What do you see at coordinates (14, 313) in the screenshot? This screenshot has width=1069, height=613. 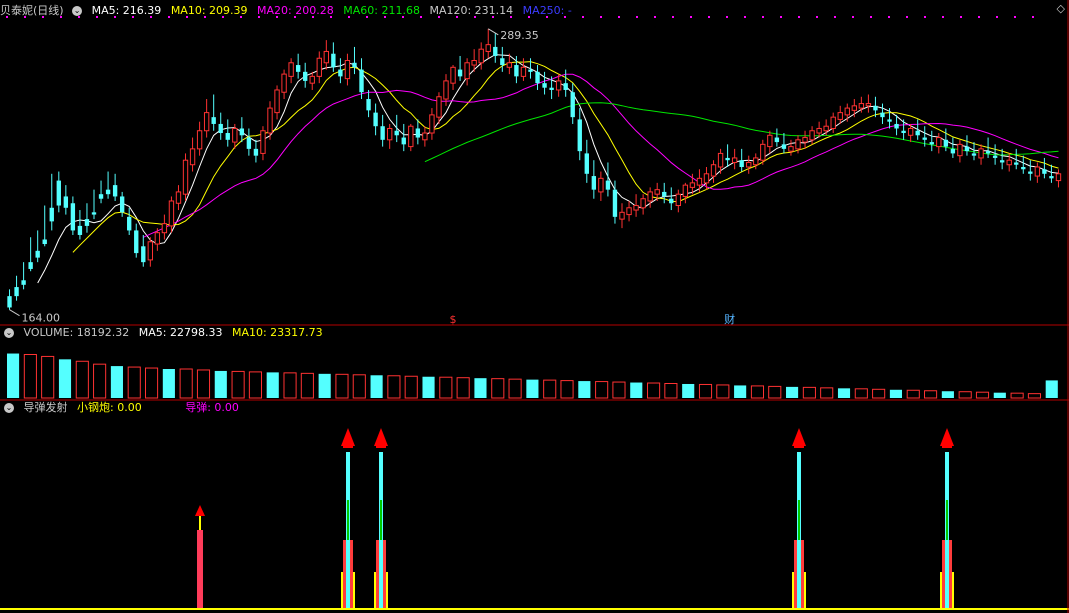 I see `min-price-pointer` at bounding box center [14, 313].